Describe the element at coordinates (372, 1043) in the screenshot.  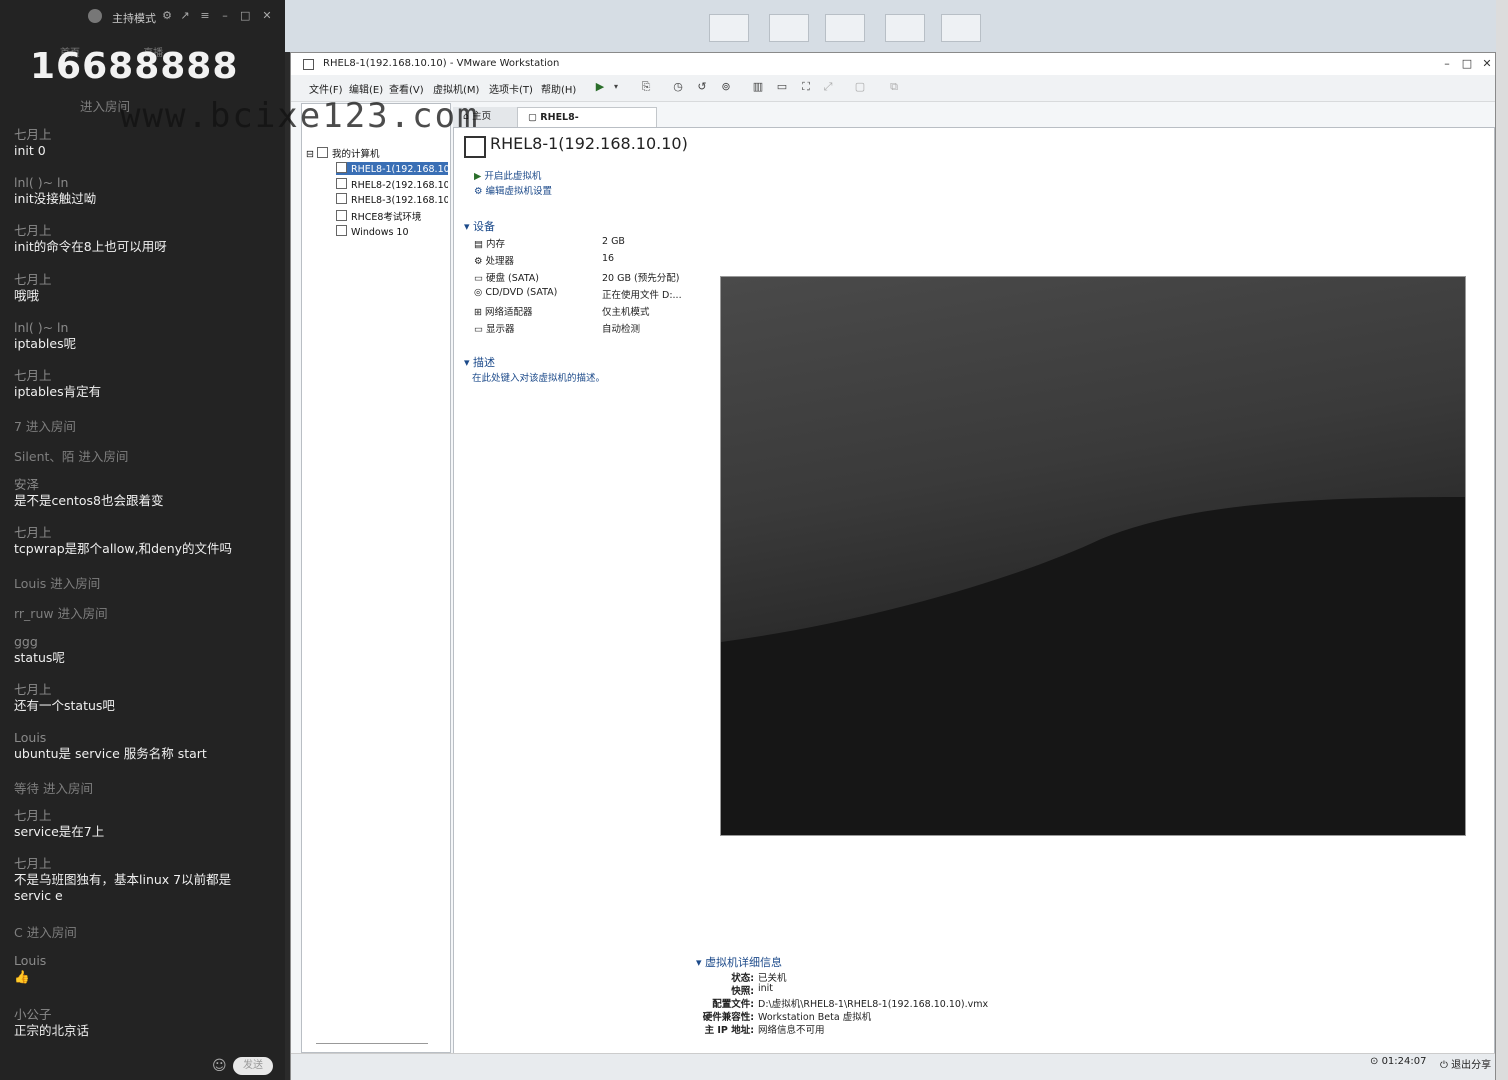
I see `horizontal-scrollbar` at that location.